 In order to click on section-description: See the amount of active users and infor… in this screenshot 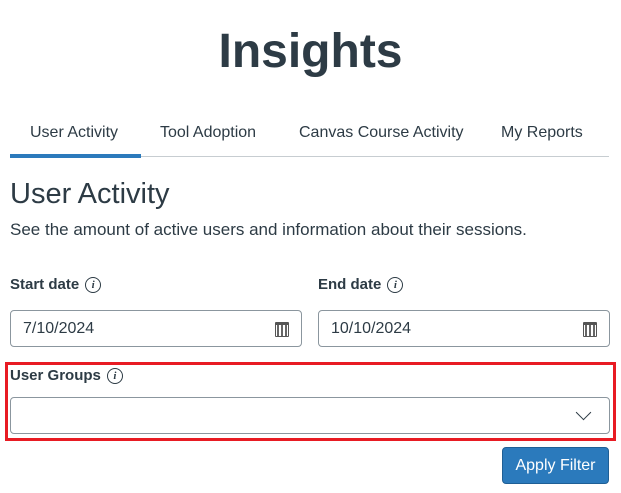, I will do `click(268, 229)`.